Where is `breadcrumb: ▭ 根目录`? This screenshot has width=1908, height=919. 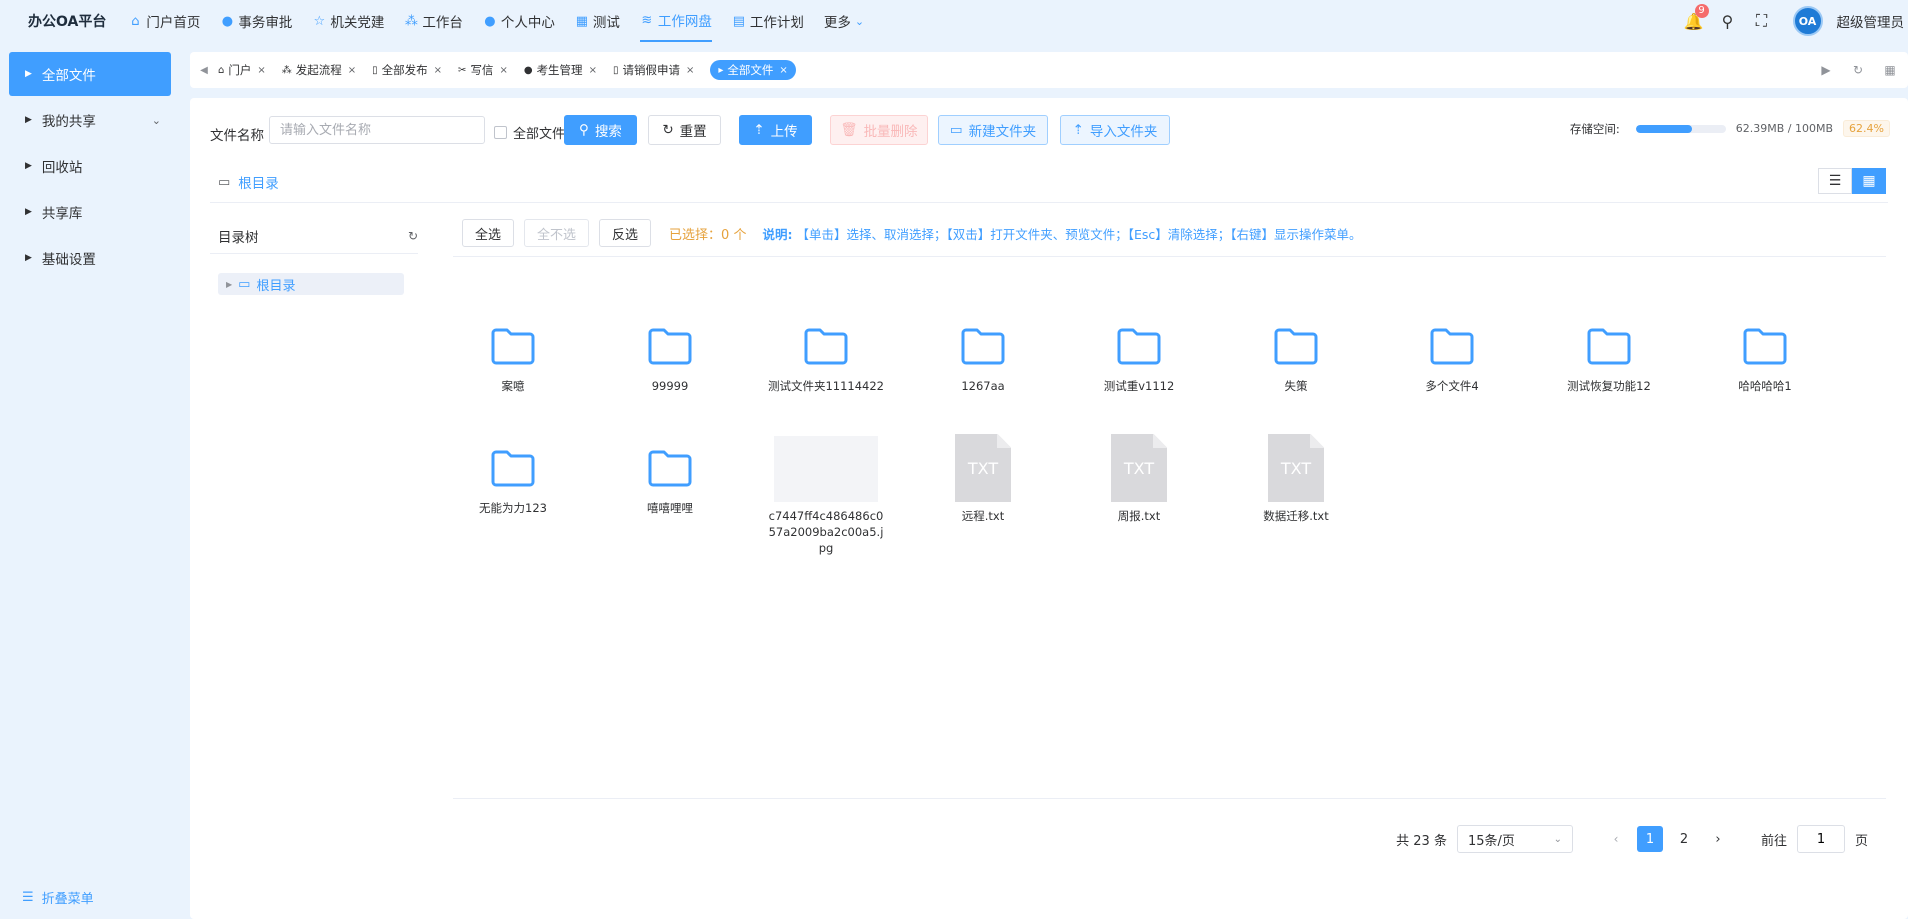 breadcrumb: ▭ 根目录 is located at coordinates (248, 182).